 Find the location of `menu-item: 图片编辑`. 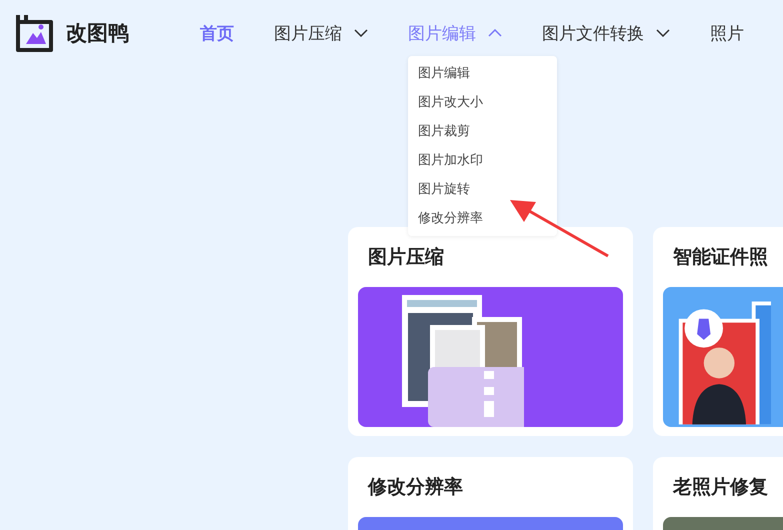

menu-item: 图片编辑 is located at coordinates (482, 73).